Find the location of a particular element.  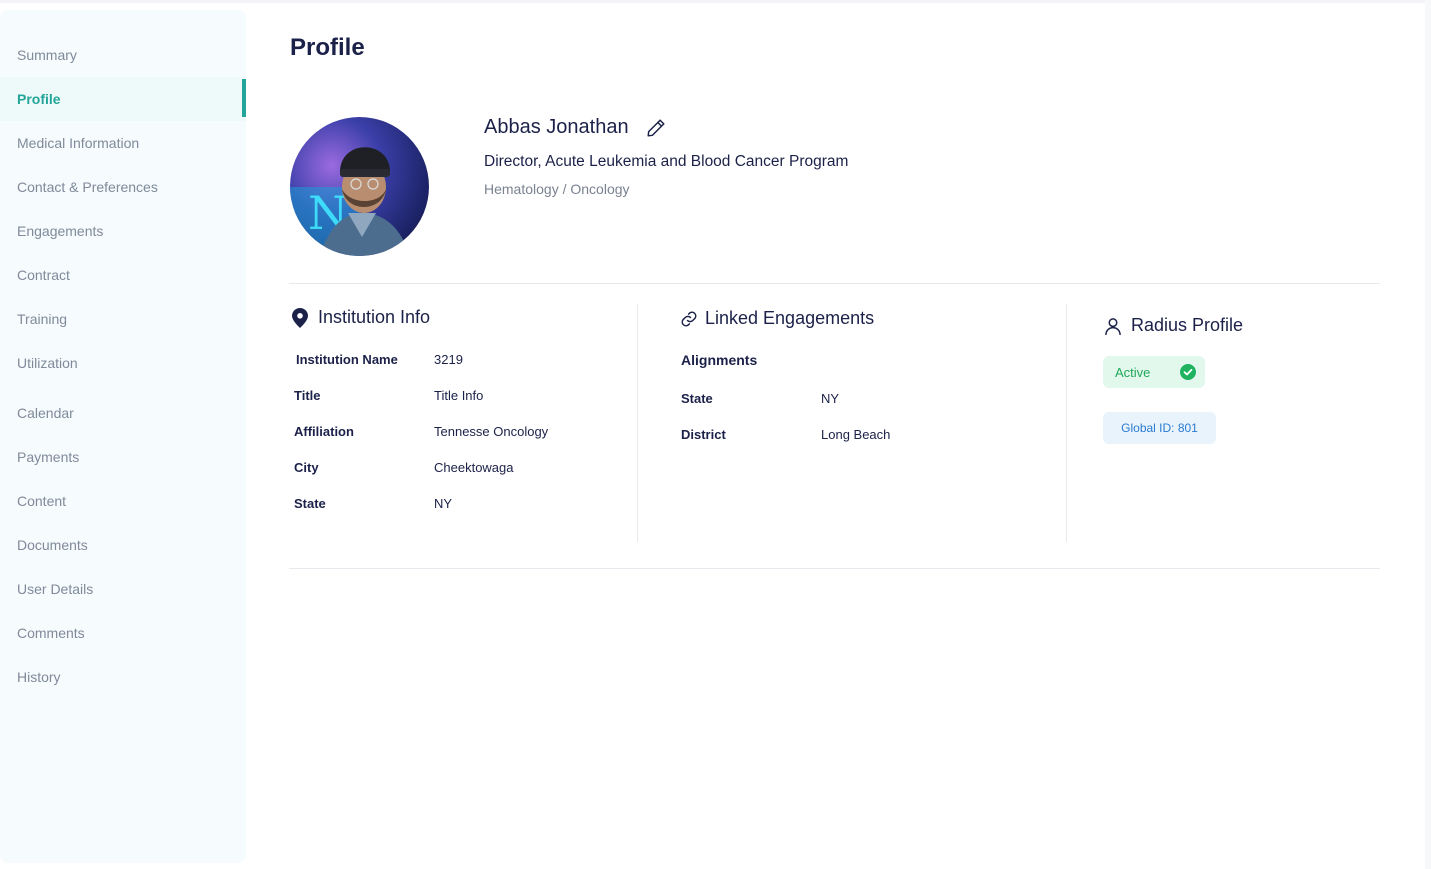

state-value: NY is located at coordinates (443, 503).